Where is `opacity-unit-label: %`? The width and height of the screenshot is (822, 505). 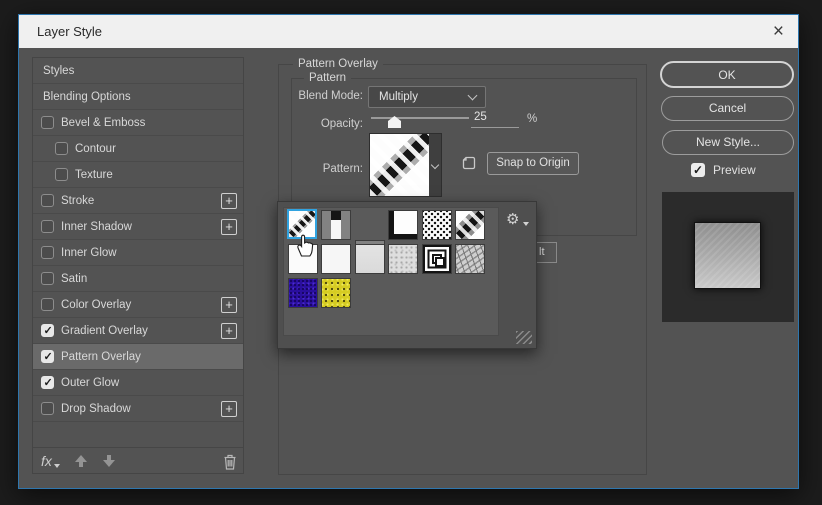
opacity-unit-label: % is located at coordinates (532, 119).